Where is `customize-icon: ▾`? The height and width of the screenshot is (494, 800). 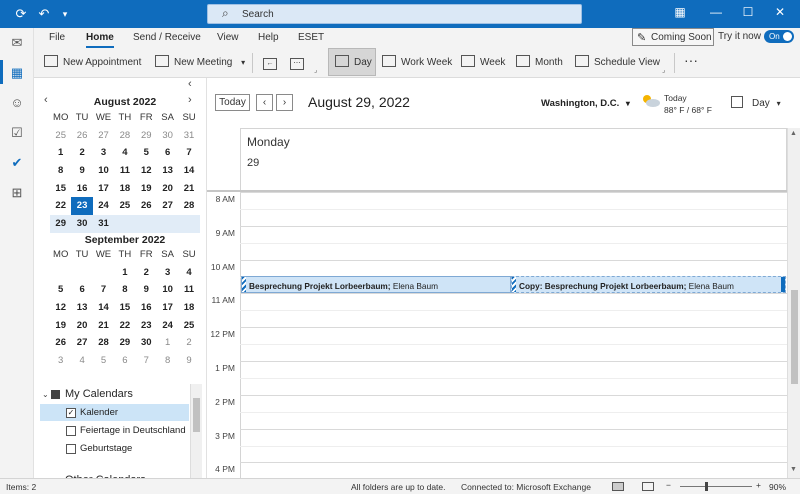
customize-icon: ▾ is located at coordinates (65, 14).